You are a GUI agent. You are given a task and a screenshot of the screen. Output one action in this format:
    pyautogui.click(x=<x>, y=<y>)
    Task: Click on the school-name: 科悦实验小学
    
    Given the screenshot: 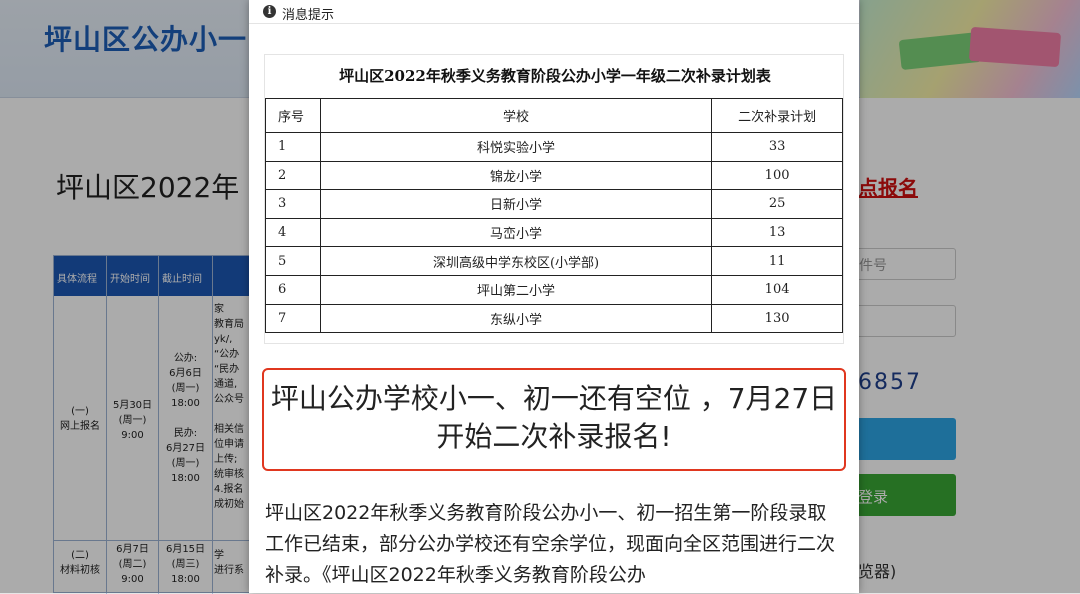 What is the action you would take?
    pyautogui.click(x=516, y=147)
    